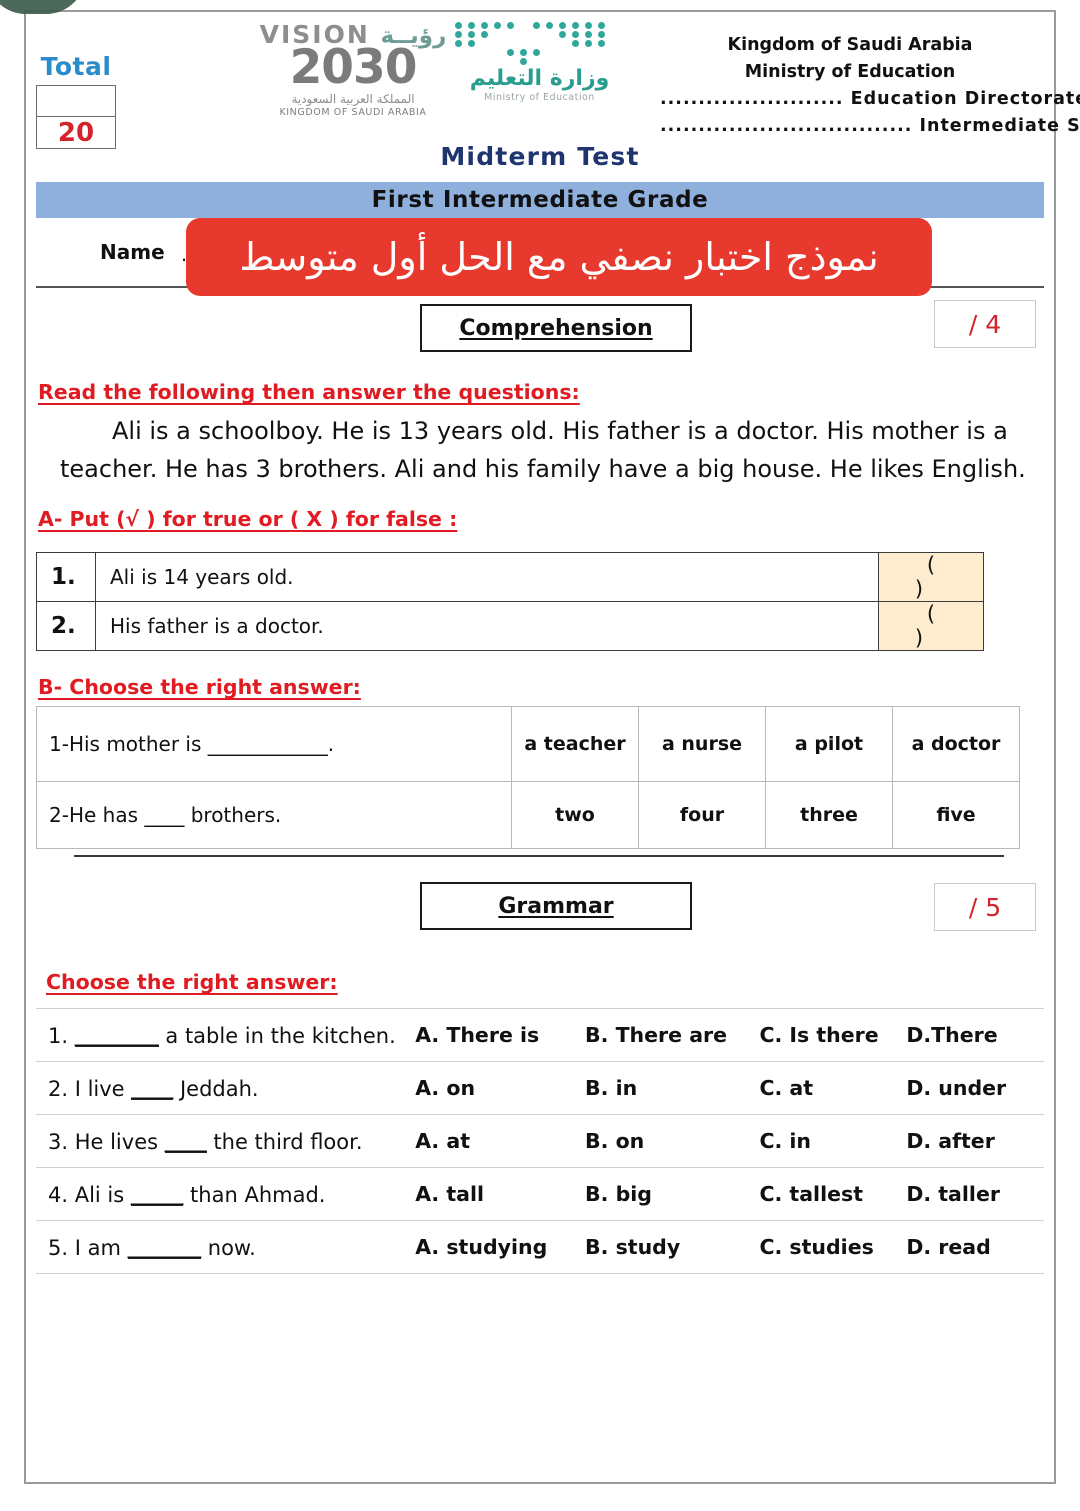 The width and height of the screenshot is (1080, 1511). I want to click on grammar-option: D. under, so click(975, 1088).